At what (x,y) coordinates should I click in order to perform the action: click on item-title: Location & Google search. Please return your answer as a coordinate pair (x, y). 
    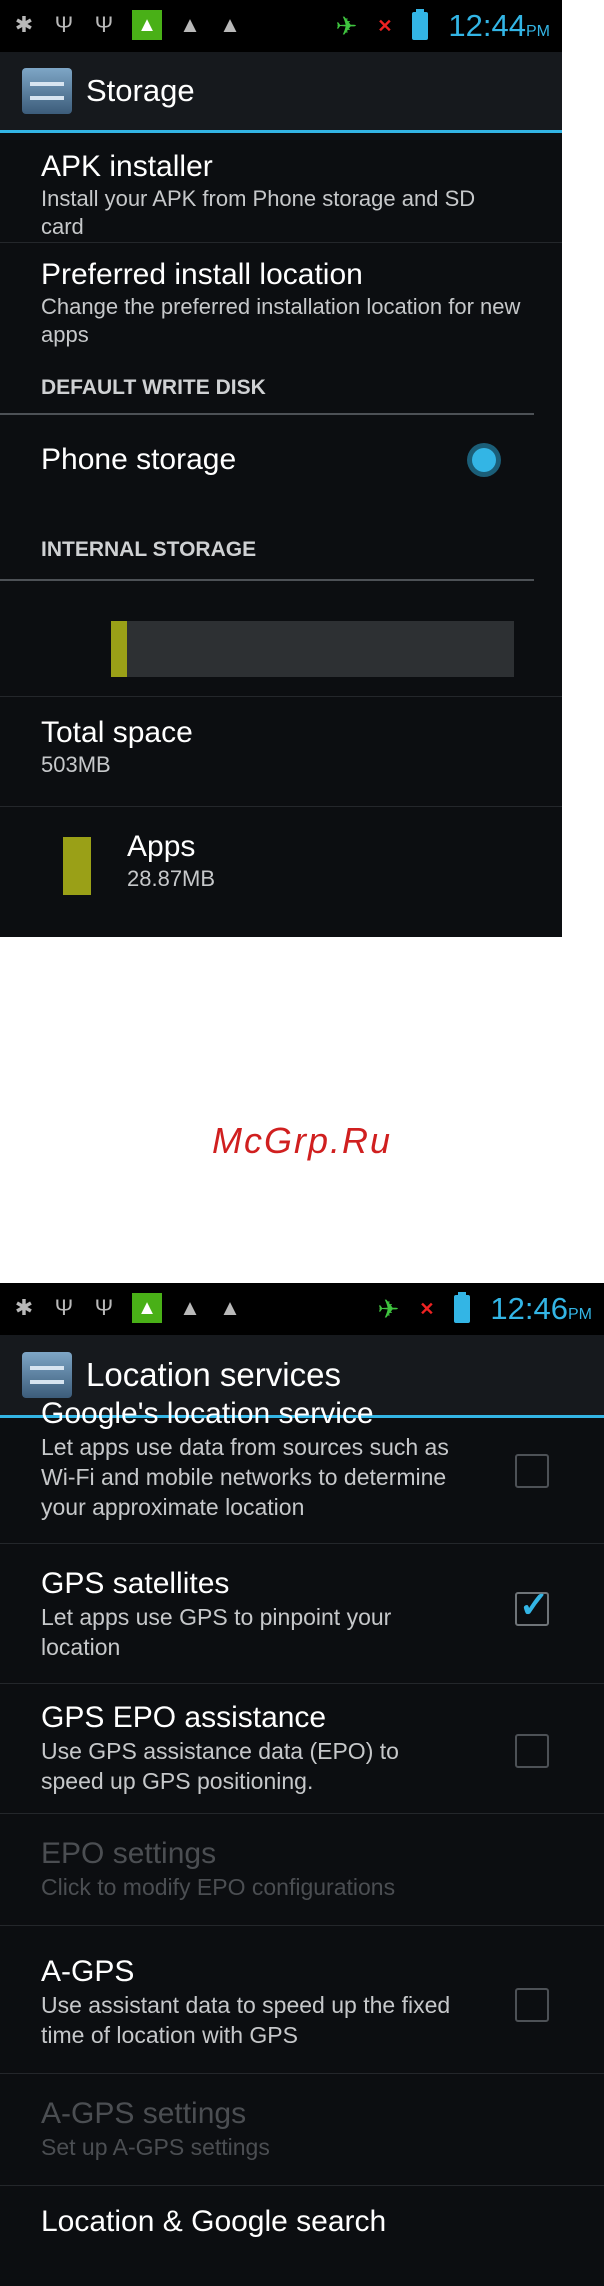
    Looking at the image, I should click on (214, 2221).